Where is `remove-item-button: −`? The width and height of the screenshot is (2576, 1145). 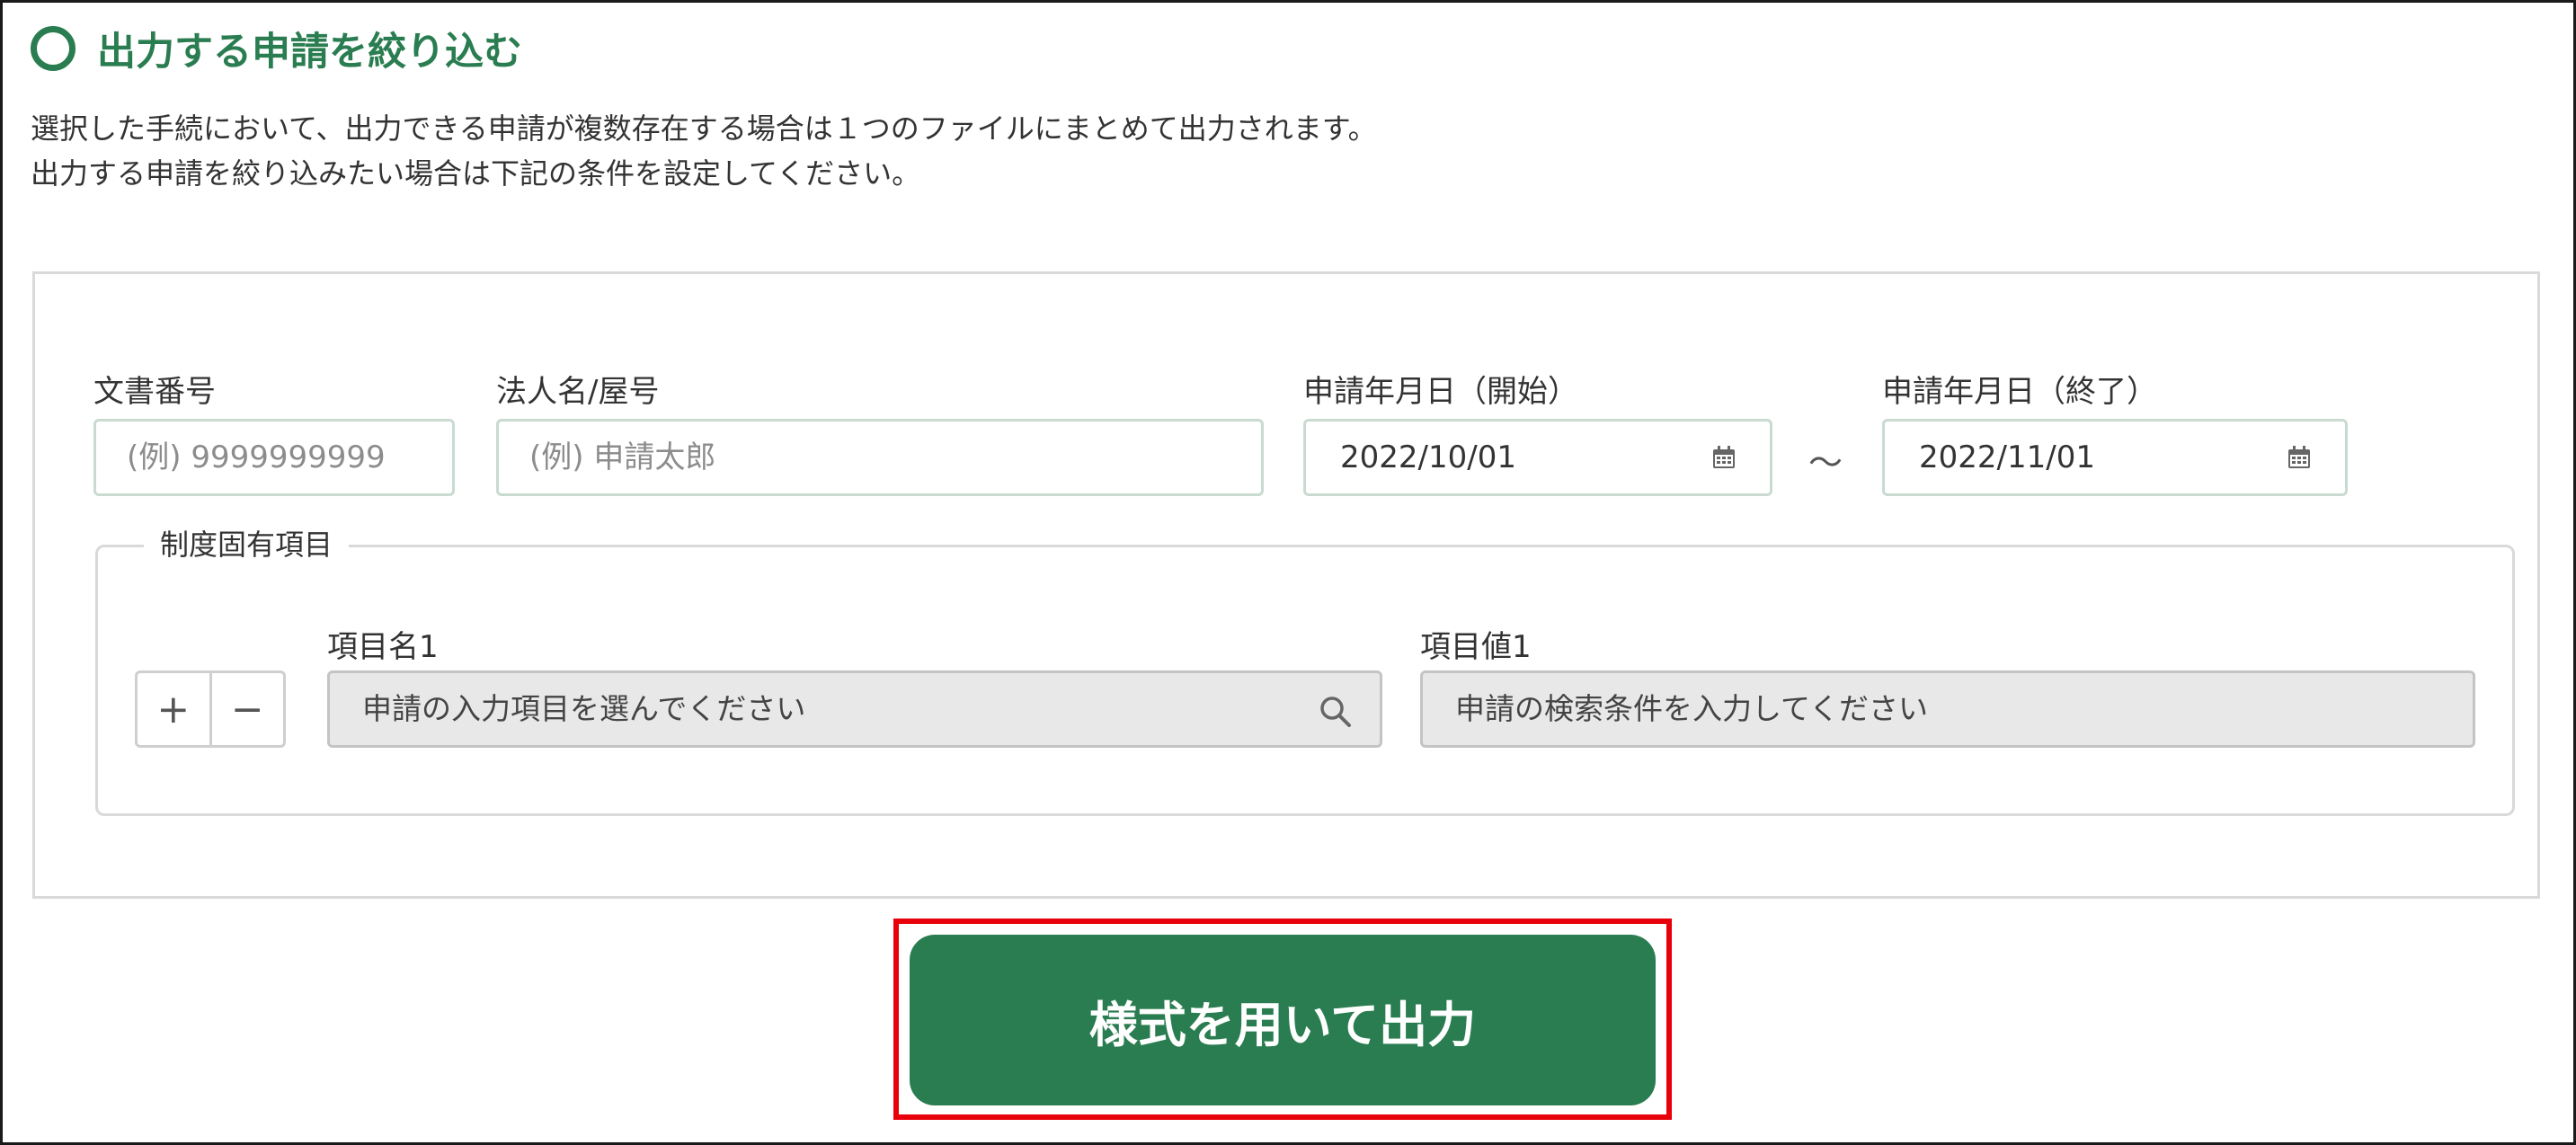
remove-item-button: − is located at coordinates (247, 709).